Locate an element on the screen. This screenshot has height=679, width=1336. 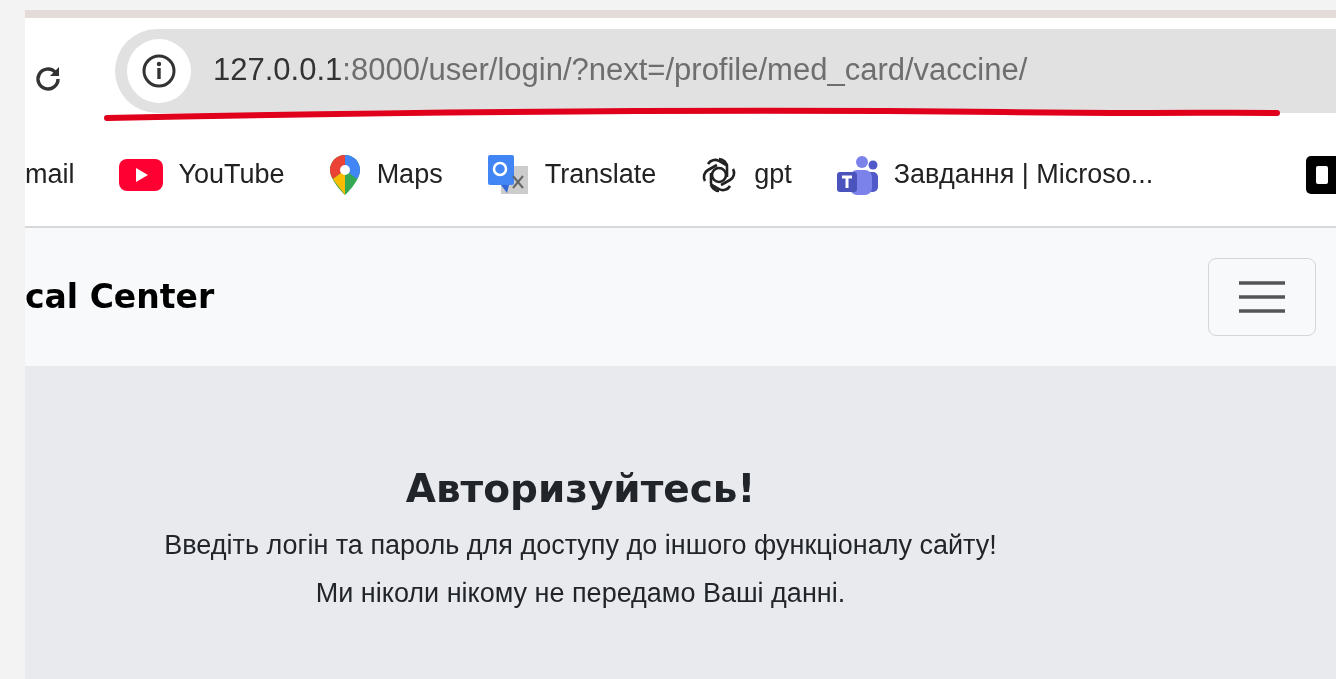
bookmark-label: YouTube is located at coordinates (231, 175).